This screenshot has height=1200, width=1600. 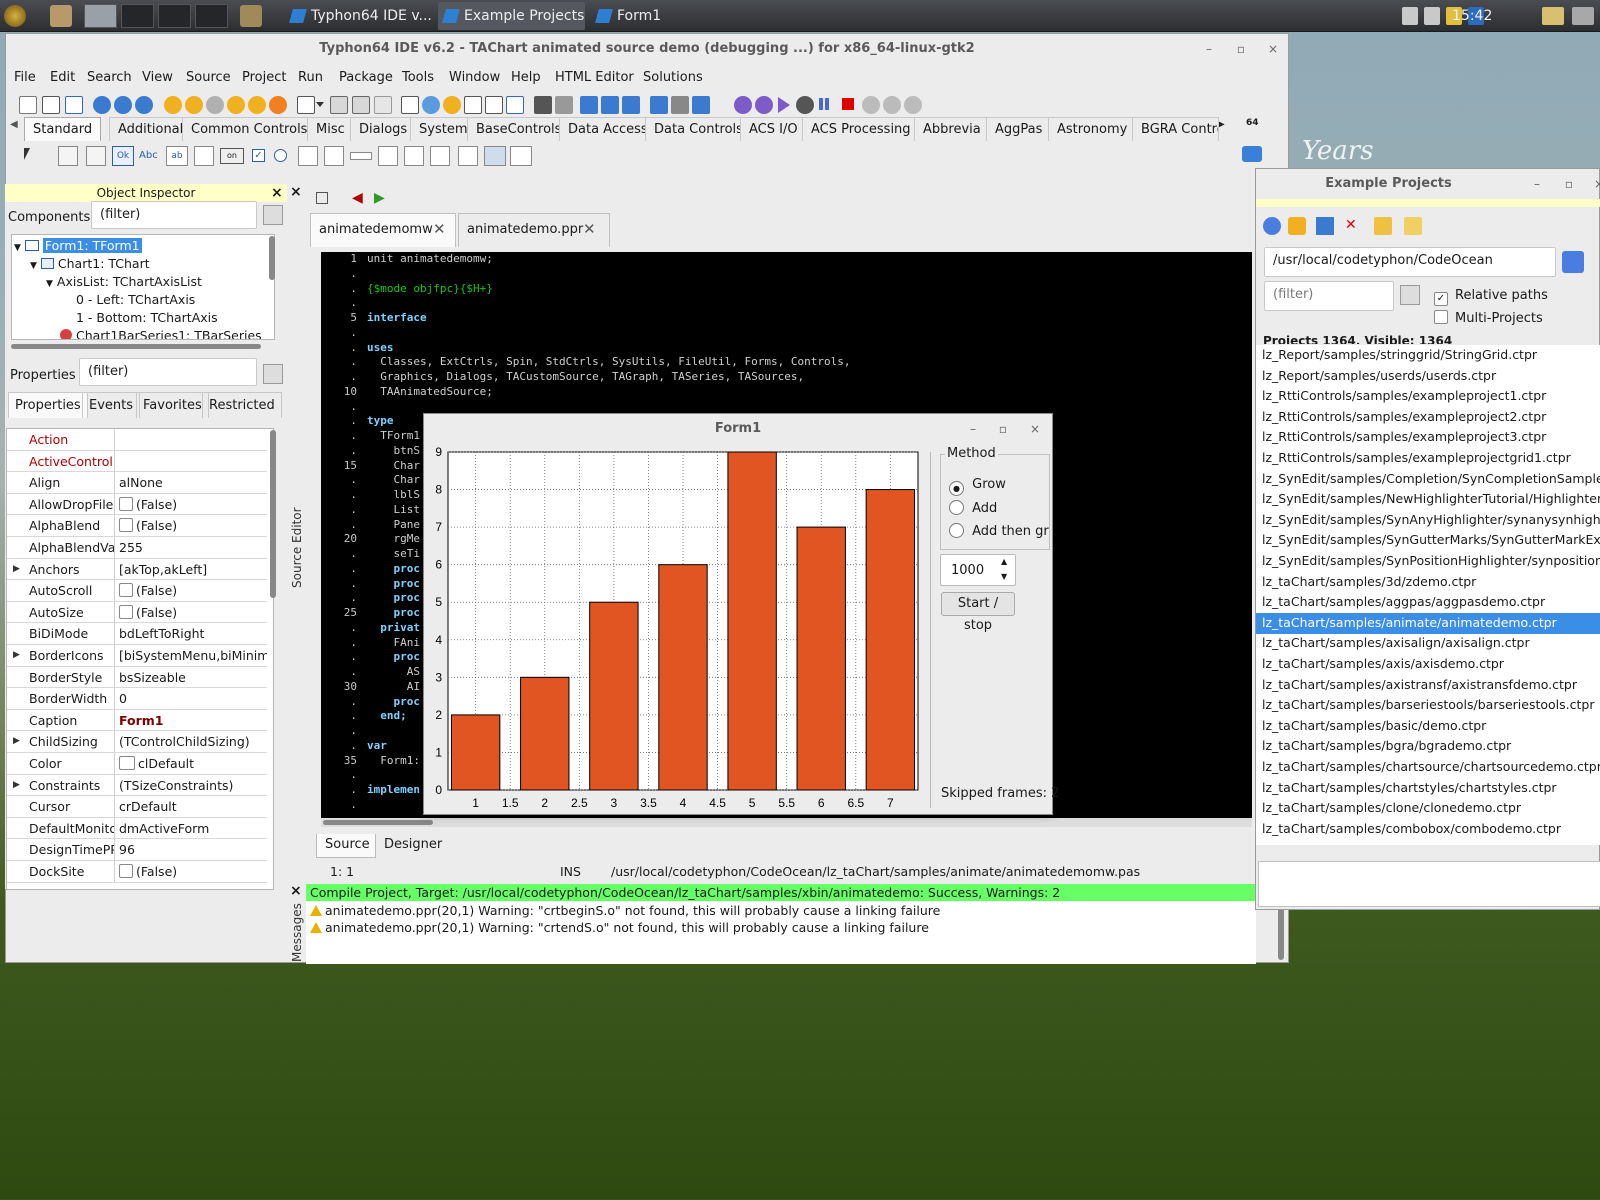 What do you see at coordinates (193, 547) in the screenshot?
I see `property-value: 255` at bounding box center [193, 547].